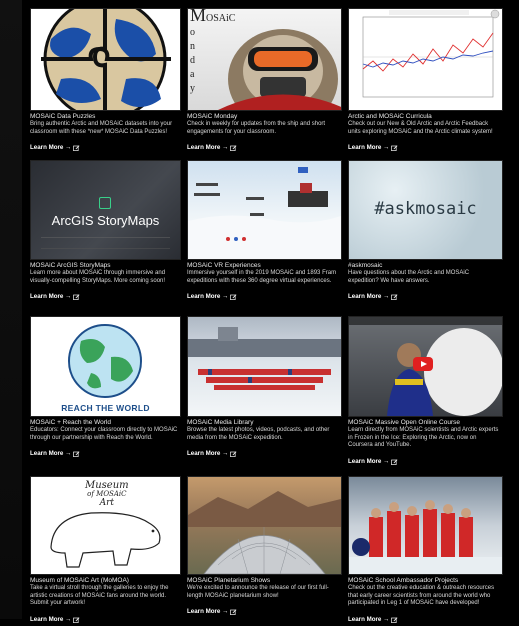 The height and width of the screenshot is (626, 519). I want to click on curricula-thumbnail, so click(425, 59).